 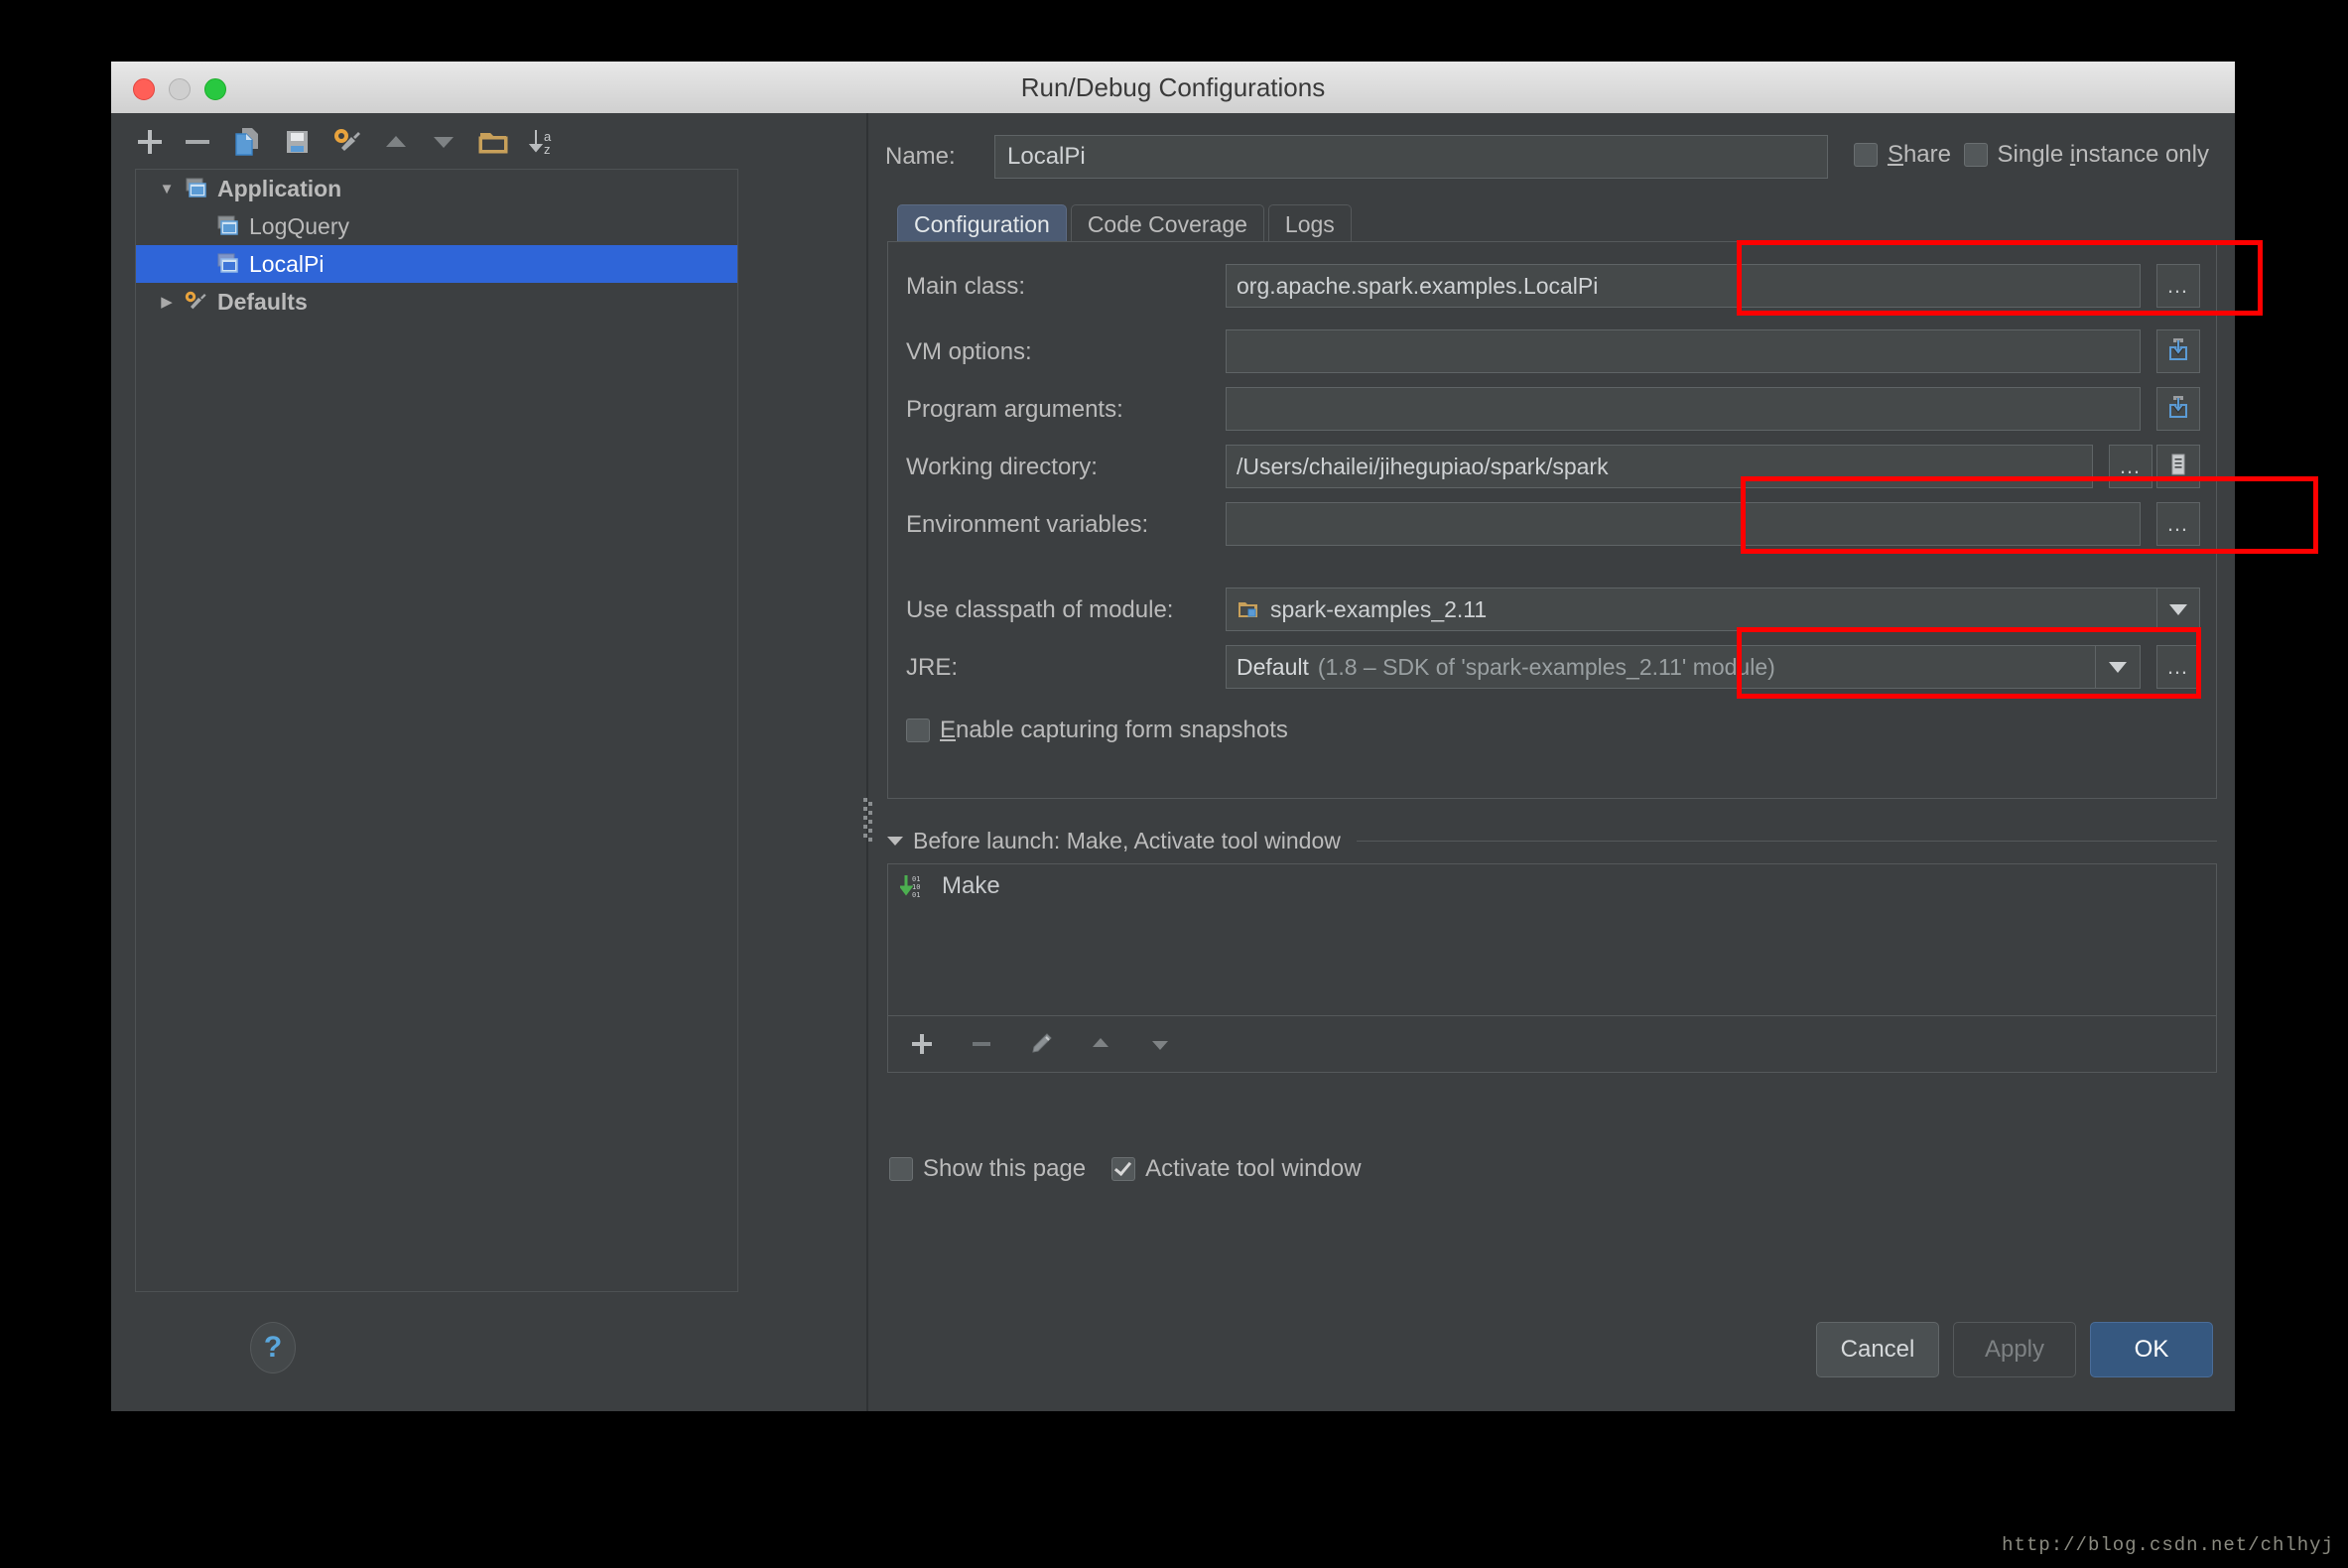 I want to click on splitter-line, so click(x=867, y=762).